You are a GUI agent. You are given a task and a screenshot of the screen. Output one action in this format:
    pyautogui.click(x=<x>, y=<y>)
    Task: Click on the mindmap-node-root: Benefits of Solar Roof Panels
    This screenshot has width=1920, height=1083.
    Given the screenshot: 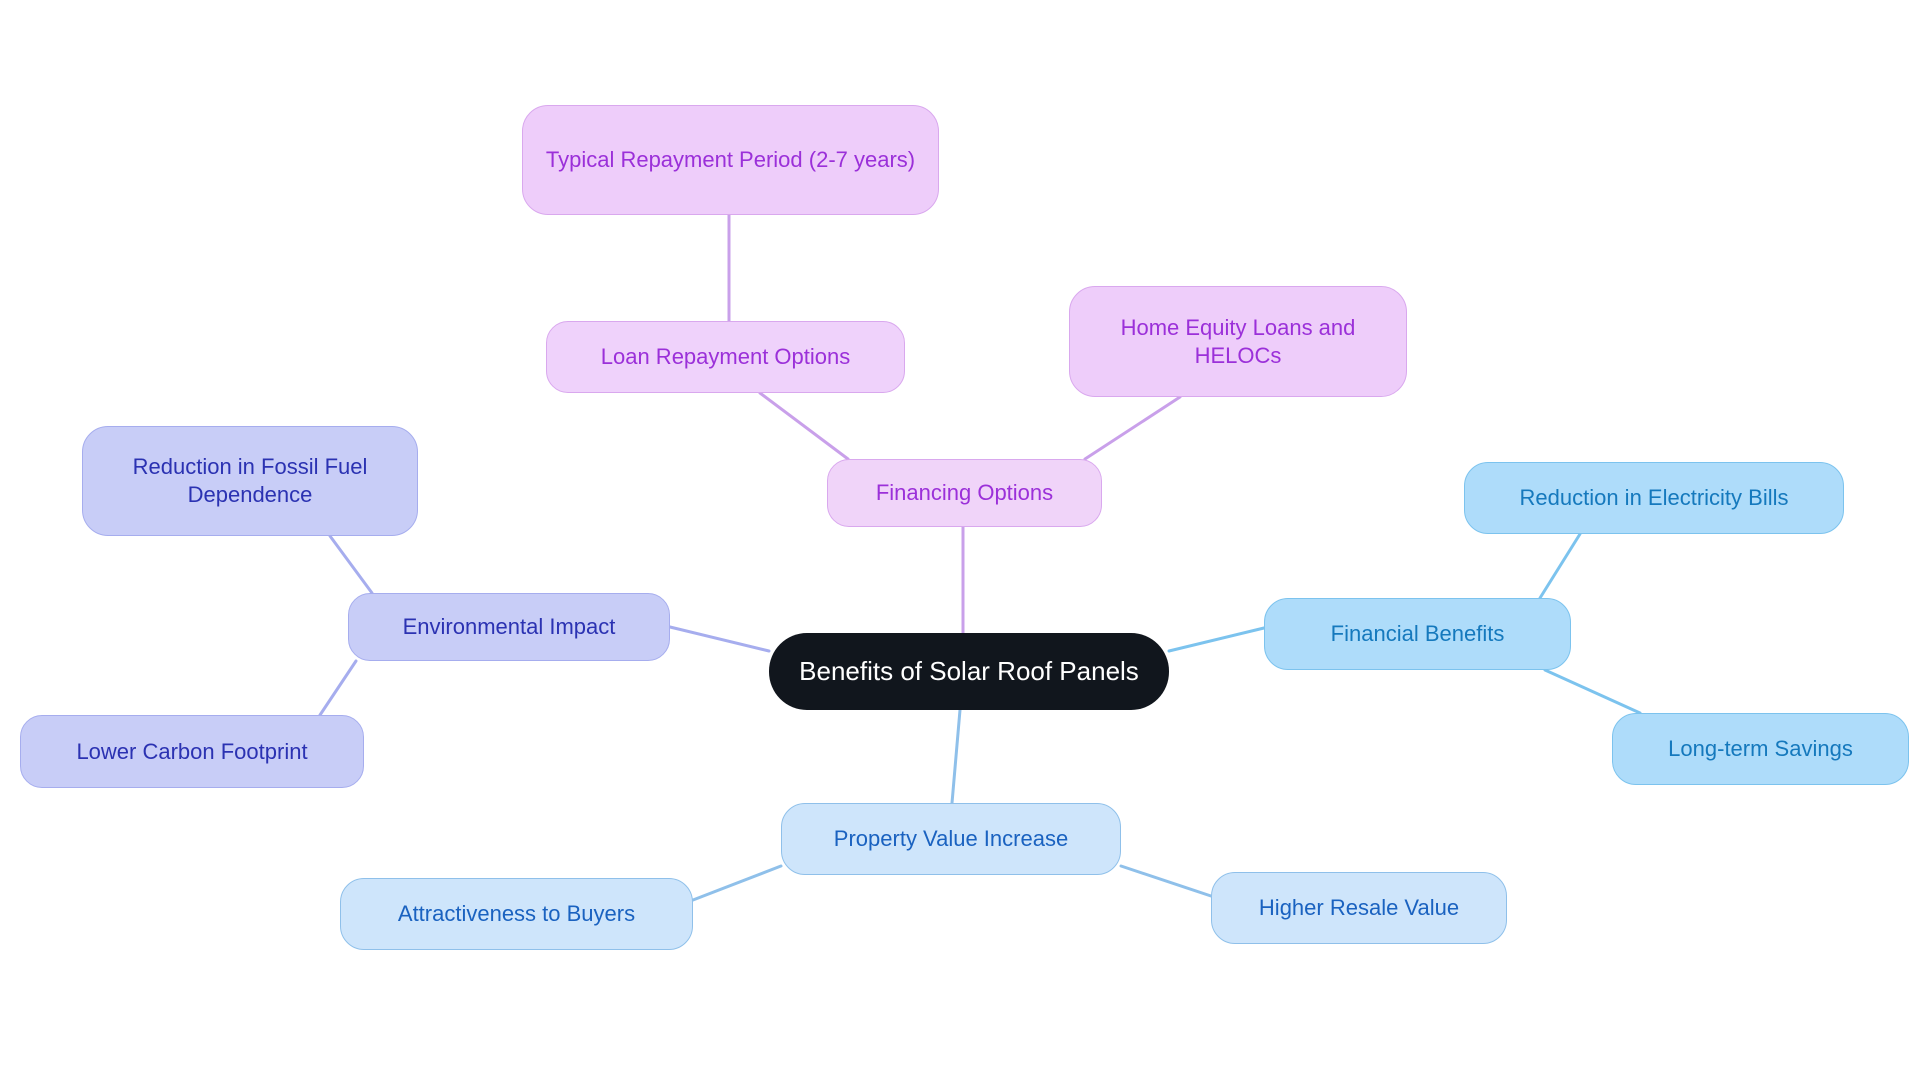 What is the action you would take?
    pyautogui.click(x=969, y=671)
    